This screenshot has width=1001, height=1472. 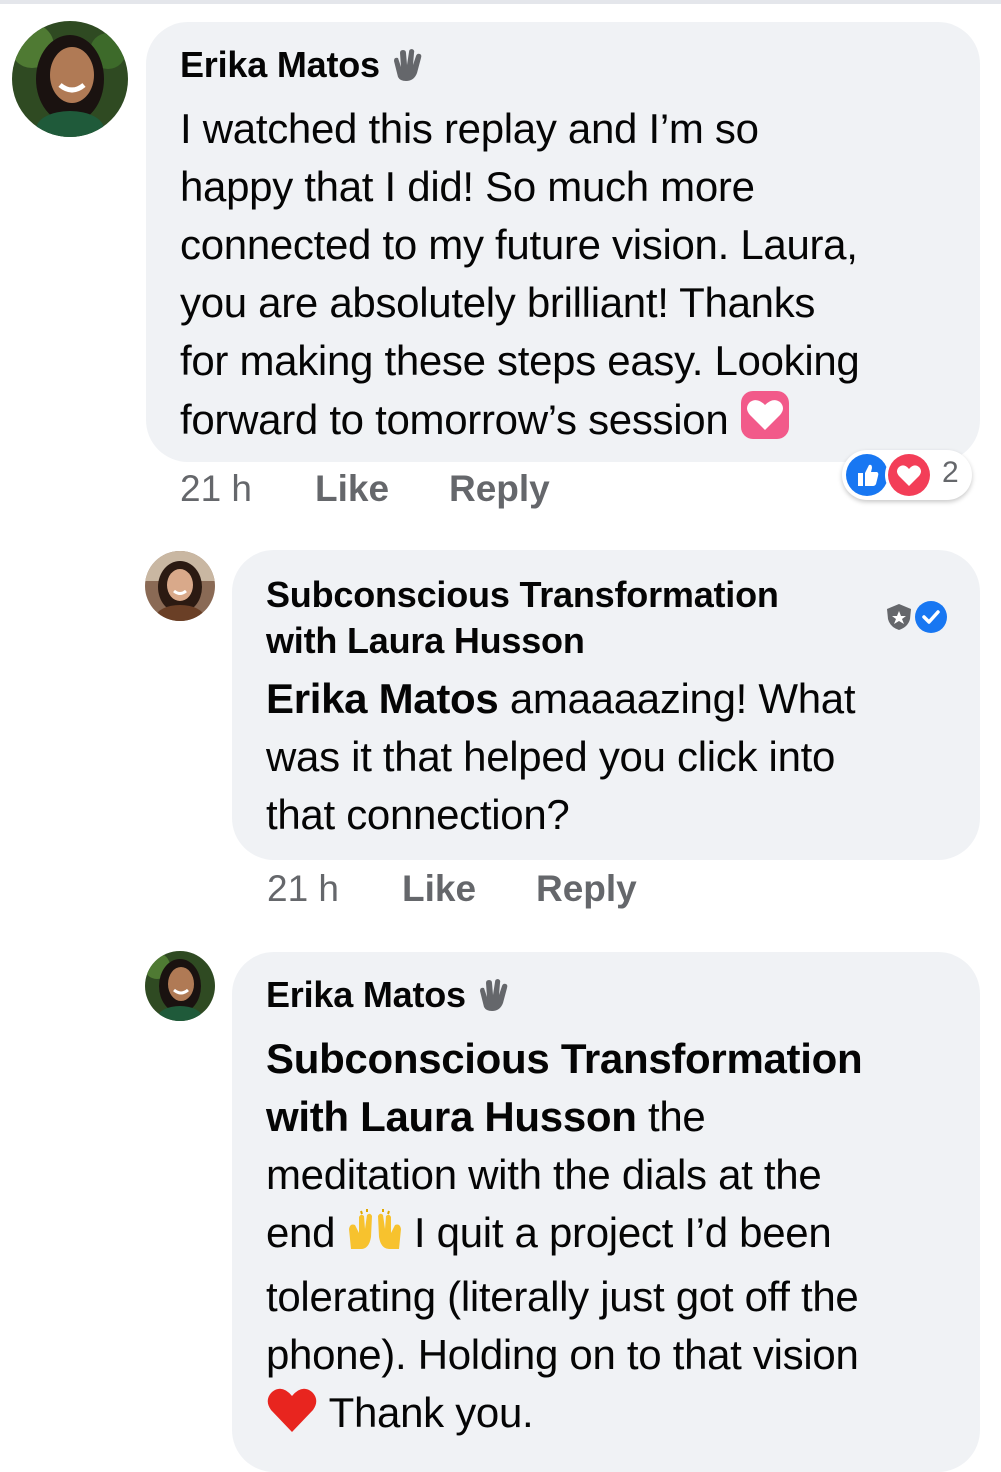 What do you see at coordinates (292, 1417) in the screenshot?
I see `red-heart-emoji` at bounding box center [292, 1417].